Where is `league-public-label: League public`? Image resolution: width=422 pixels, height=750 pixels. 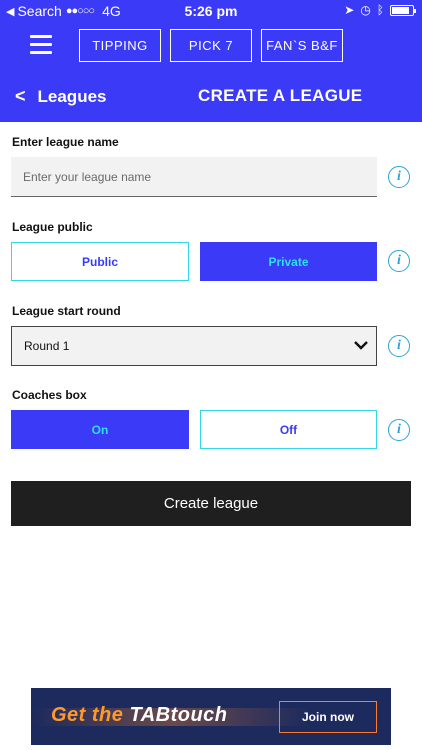 league-public-label: League public is located at coordinates (52, 227).